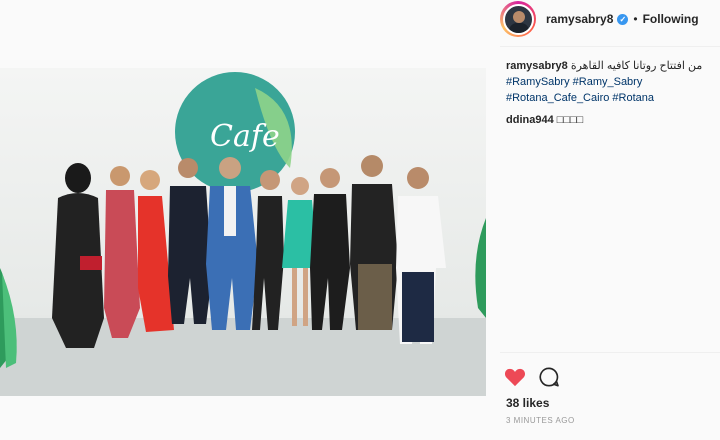 The height and width of the screenshot is (440, 720). What do you see at coordinates (671, 19) in the screenshot?
I see `following-button: Following` at bounding box center [671, 19].